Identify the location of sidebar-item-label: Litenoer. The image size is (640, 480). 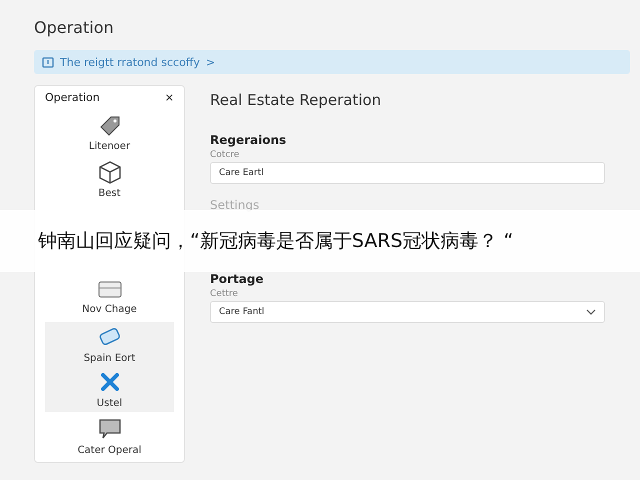
(109, 146).